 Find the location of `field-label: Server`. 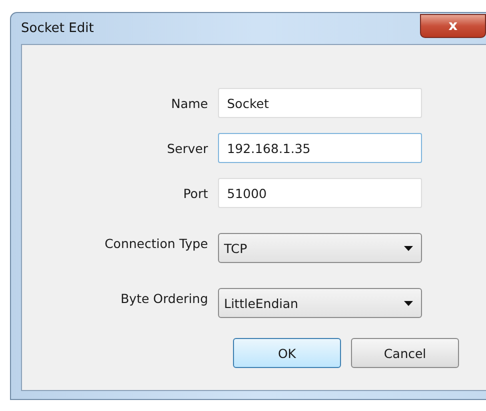

field-label: Server is located at coordinates (187, 148).